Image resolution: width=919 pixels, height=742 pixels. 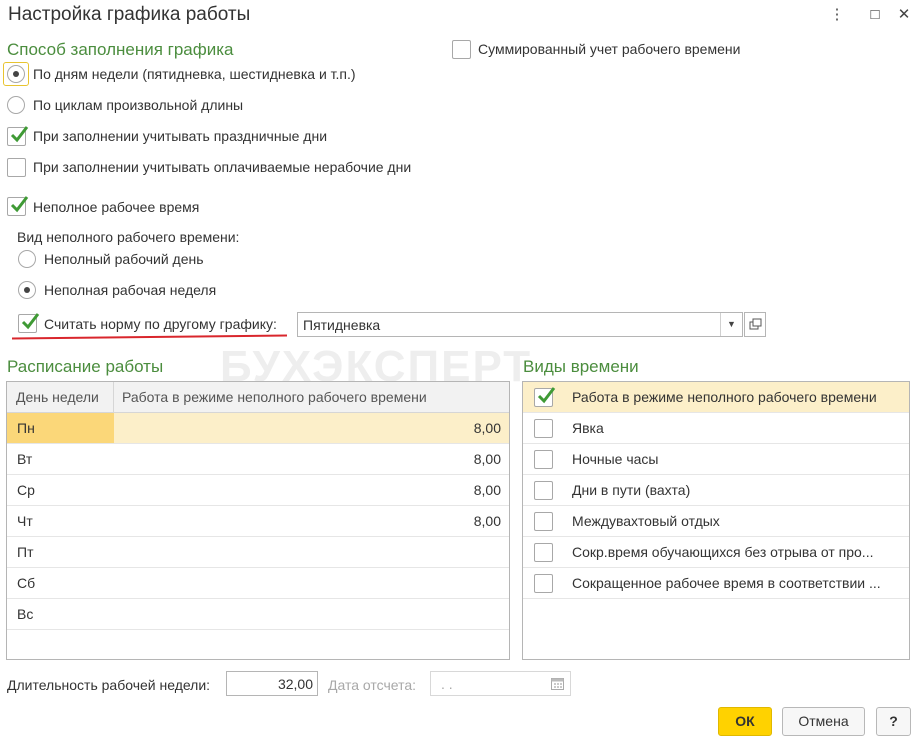 I want to click on table-row: Пн 8,00, so click(x=258, y=428).